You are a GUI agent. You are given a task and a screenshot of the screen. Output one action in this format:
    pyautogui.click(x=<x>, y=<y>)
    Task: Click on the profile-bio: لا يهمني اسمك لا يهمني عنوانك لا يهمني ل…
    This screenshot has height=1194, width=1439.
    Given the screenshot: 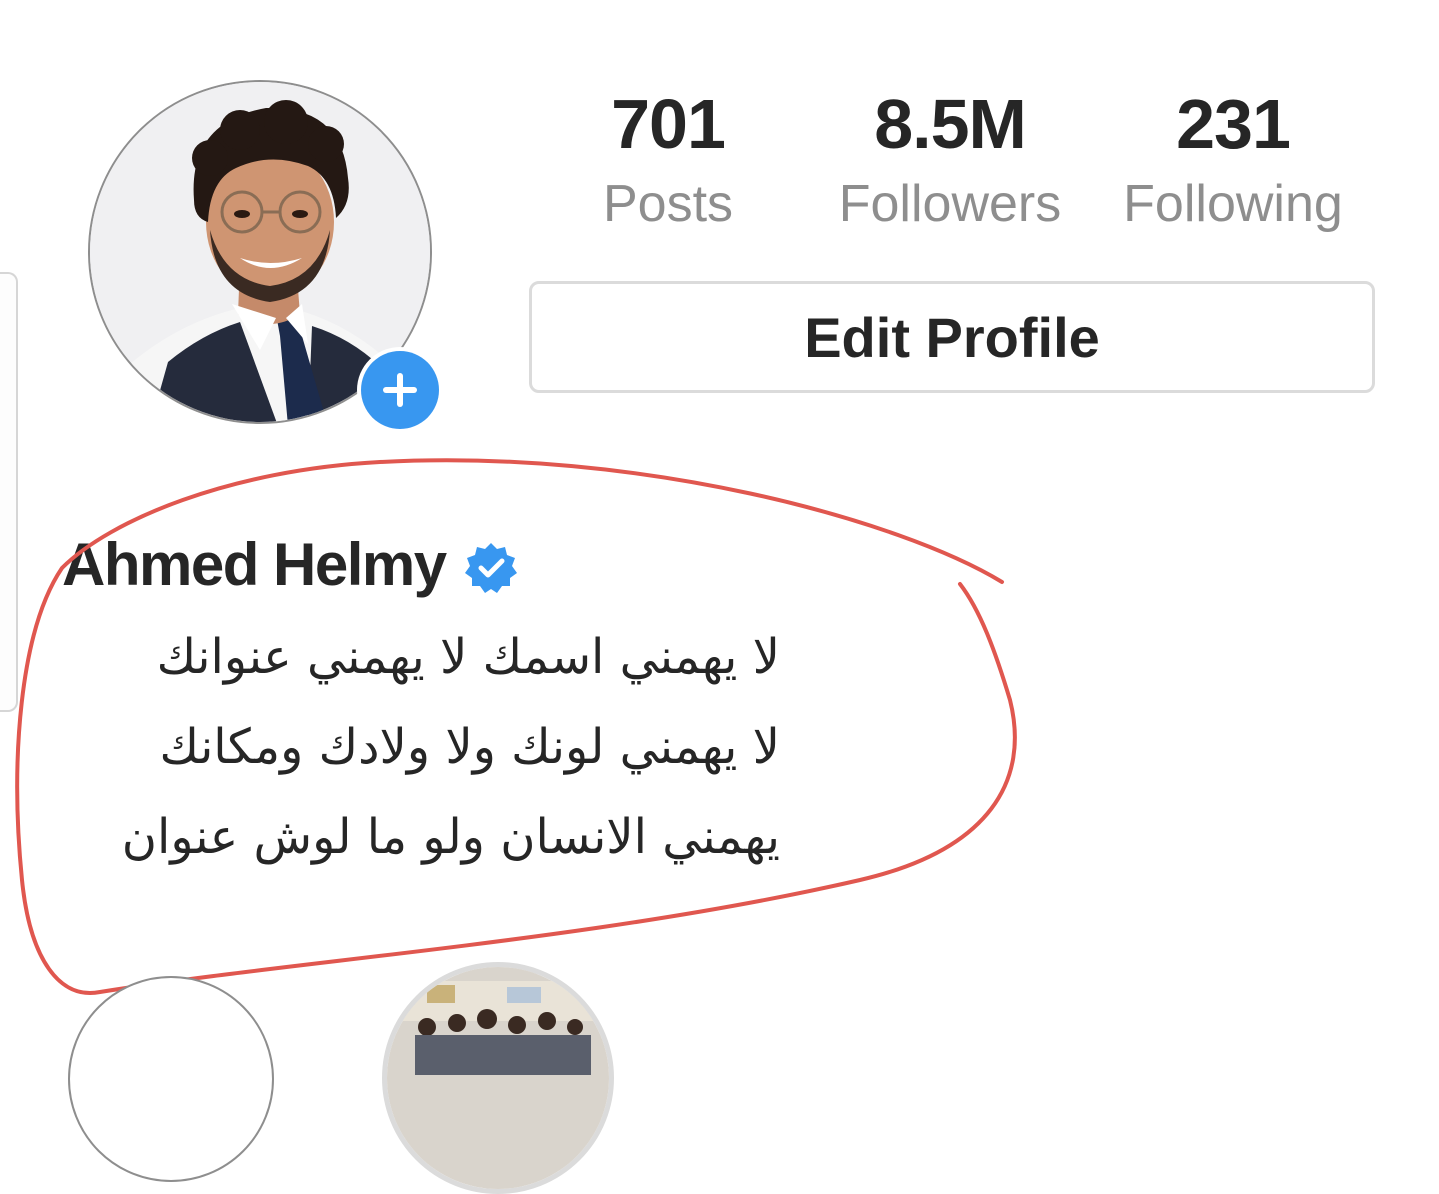 What is the action you would take?
    pyautogui.click(x=410, y=747)
    